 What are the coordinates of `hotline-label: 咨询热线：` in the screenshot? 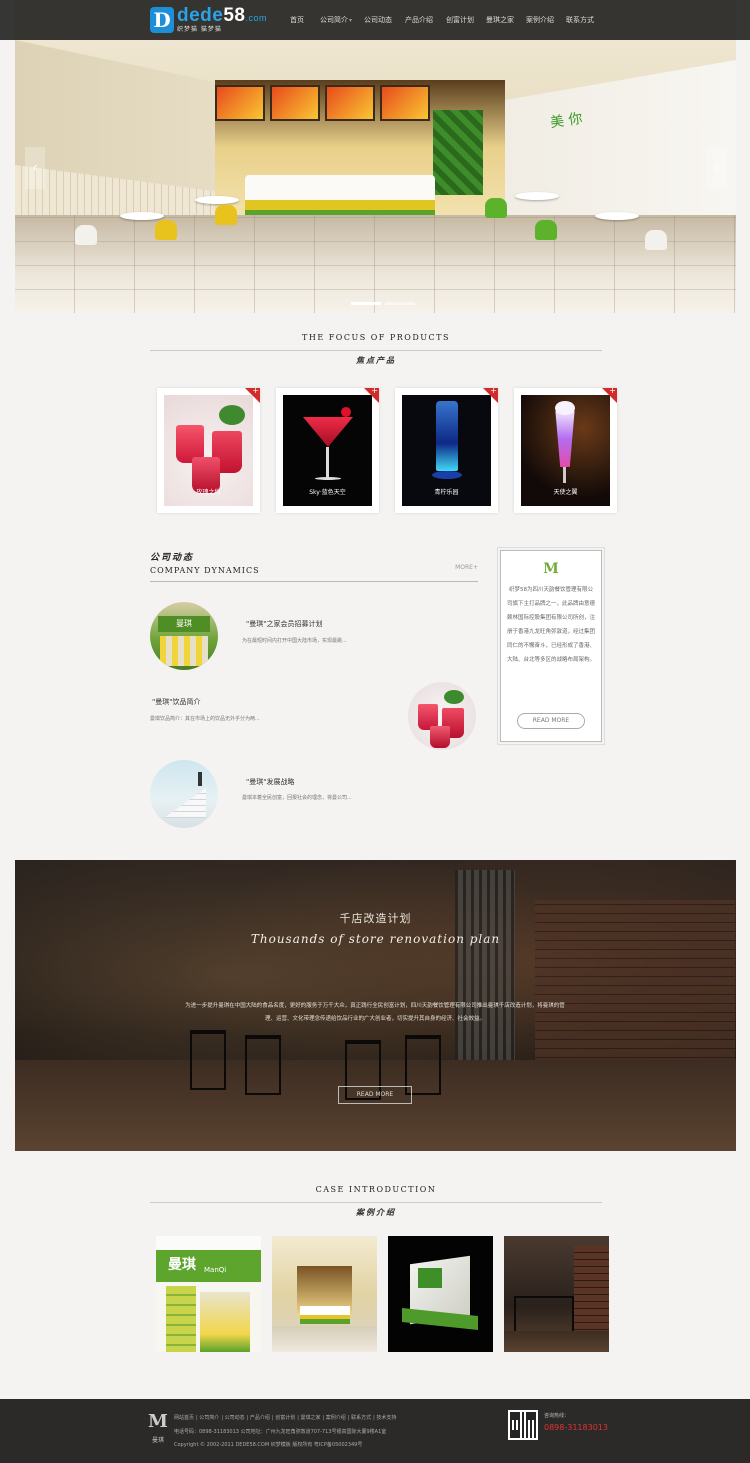 It's located at (557, 1416).